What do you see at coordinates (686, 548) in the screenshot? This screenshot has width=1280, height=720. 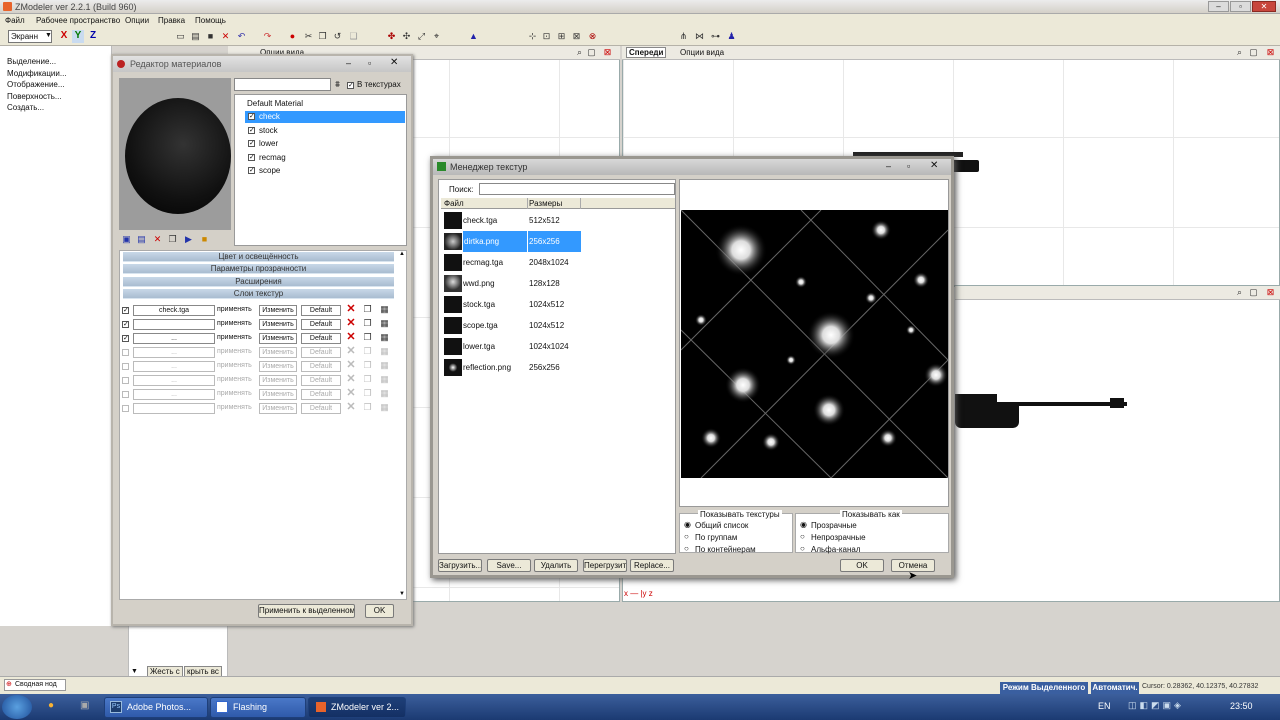 I see `radio-by-containers: ○` at bounding box center [686, 548].